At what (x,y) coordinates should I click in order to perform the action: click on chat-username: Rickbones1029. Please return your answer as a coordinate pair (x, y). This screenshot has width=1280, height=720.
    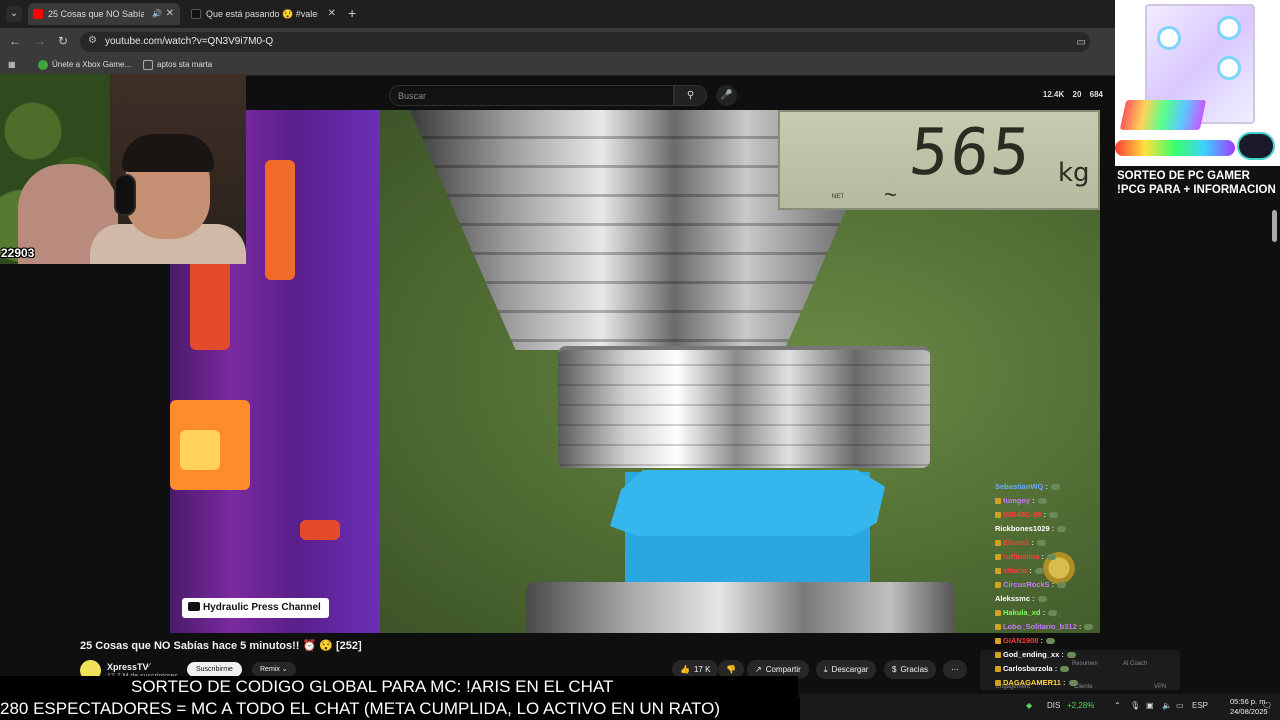
    Looking at the image, I should click on (1022, 528).